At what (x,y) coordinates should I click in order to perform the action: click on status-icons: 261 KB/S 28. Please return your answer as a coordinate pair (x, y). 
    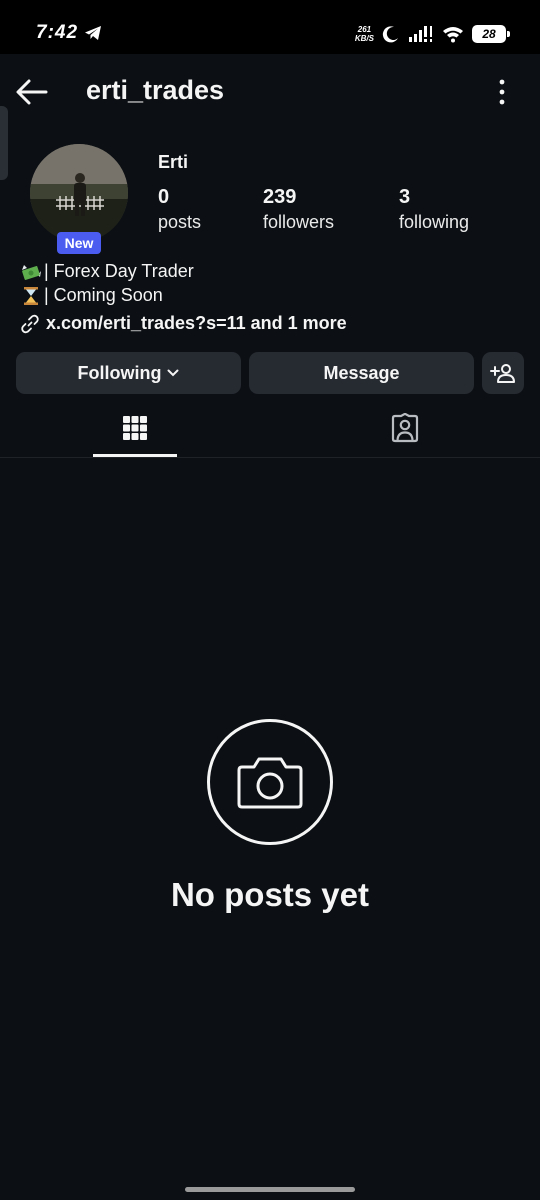
    Looking at the image, I should click on (432, 34).